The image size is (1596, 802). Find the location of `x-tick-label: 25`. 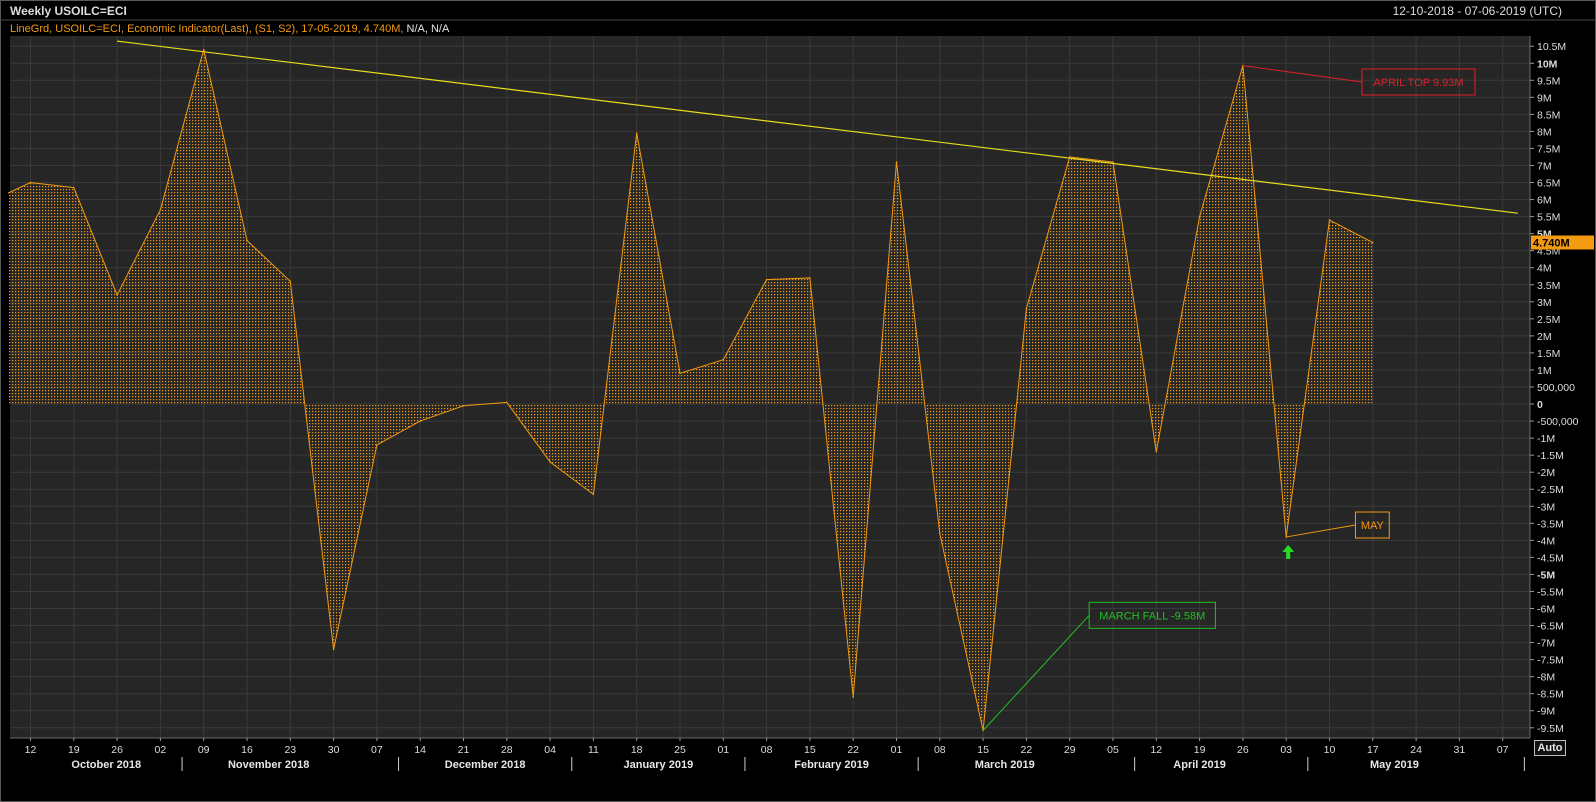

x-tick-label: 25 is located at coordinates (680, 750).